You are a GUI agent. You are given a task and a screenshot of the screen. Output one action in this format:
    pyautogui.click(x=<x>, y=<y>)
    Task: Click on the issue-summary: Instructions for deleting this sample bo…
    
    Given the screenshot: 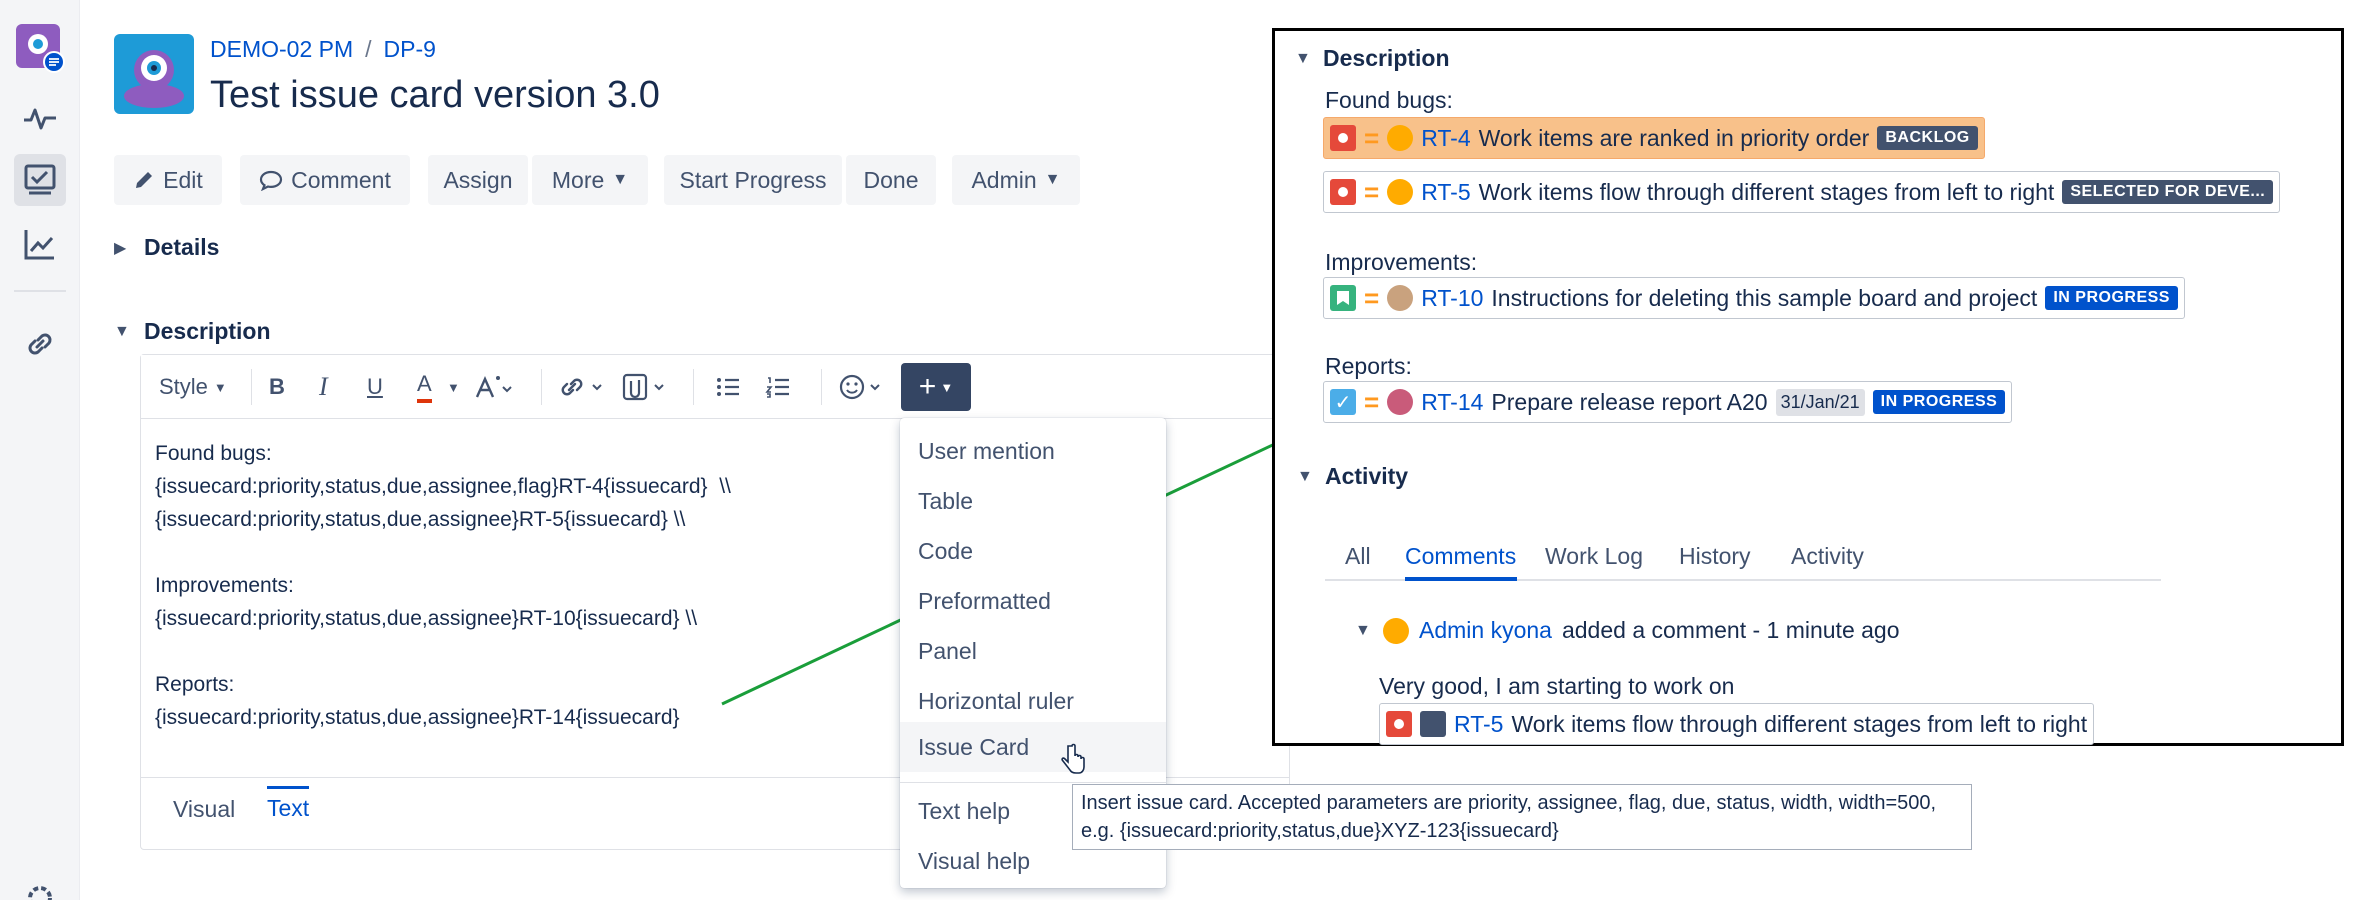 What is the action you would take?
    pyautogui.click(x=1764, y=297)
    